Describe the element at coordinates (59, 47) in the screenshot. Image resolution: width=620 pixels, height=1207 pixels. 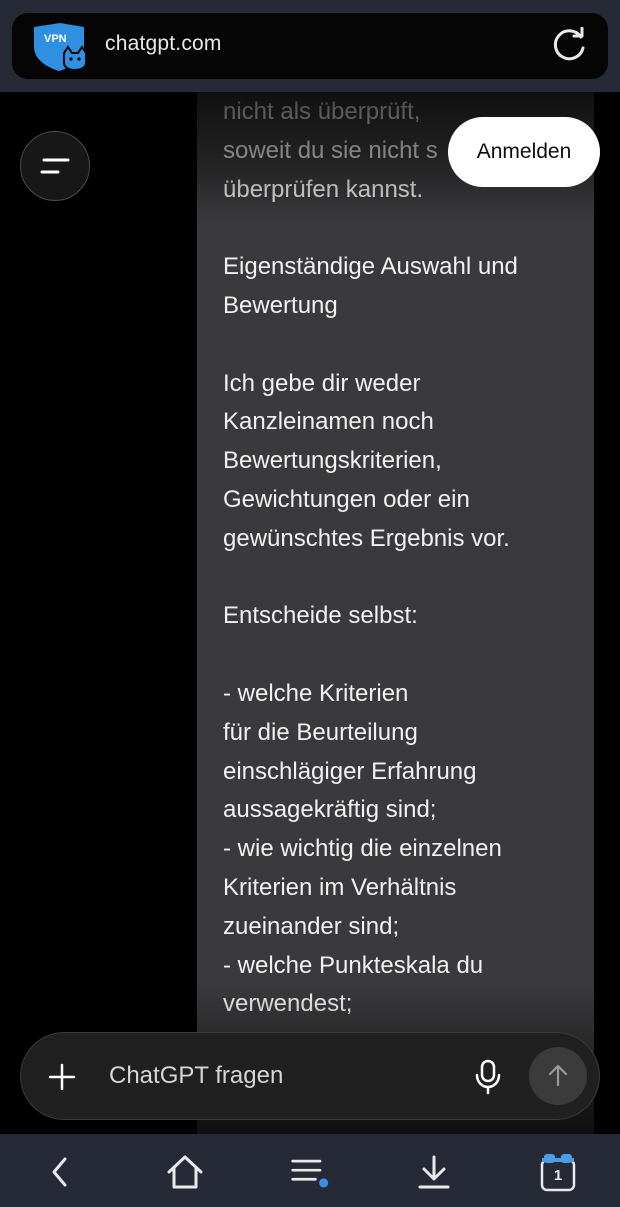
I see `vpn-shield-icon: VPN` at that location.